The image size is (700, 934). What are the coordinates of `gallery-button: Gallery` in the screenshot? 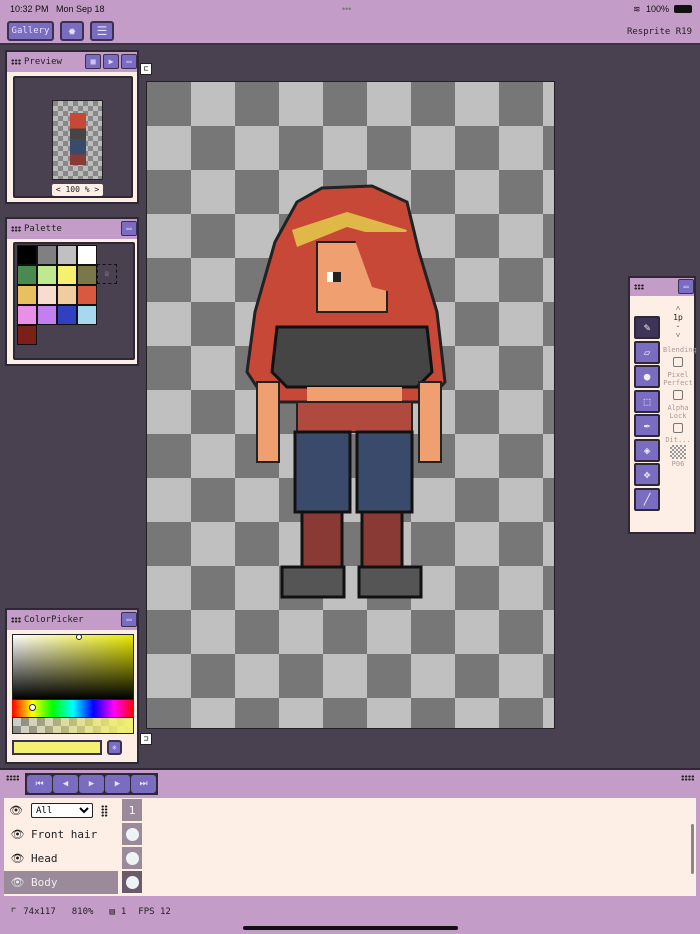 It's located at (30, 31).